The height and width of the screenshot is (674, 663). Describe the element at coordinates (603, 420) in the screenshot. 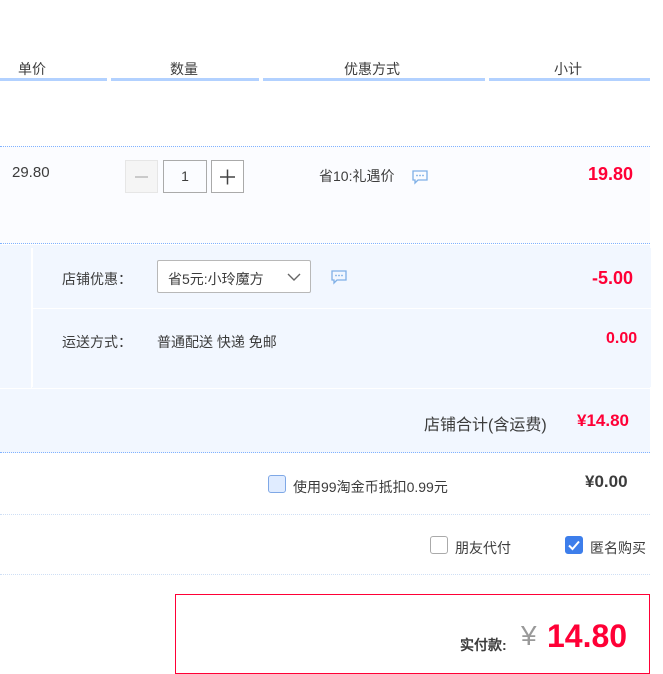

I see `shop-total-value: ¥14.80` at that location.